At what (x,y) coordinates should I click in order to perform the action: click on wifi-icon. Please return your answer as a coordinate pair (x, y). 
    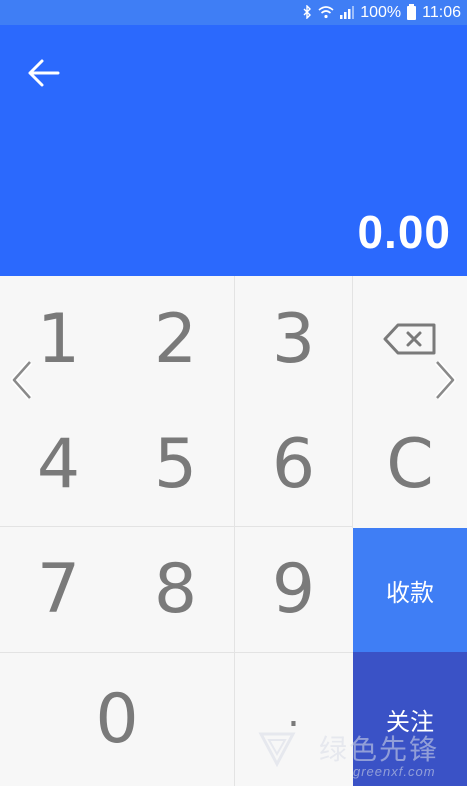
    Looking at the image, I should click on (326, 13).